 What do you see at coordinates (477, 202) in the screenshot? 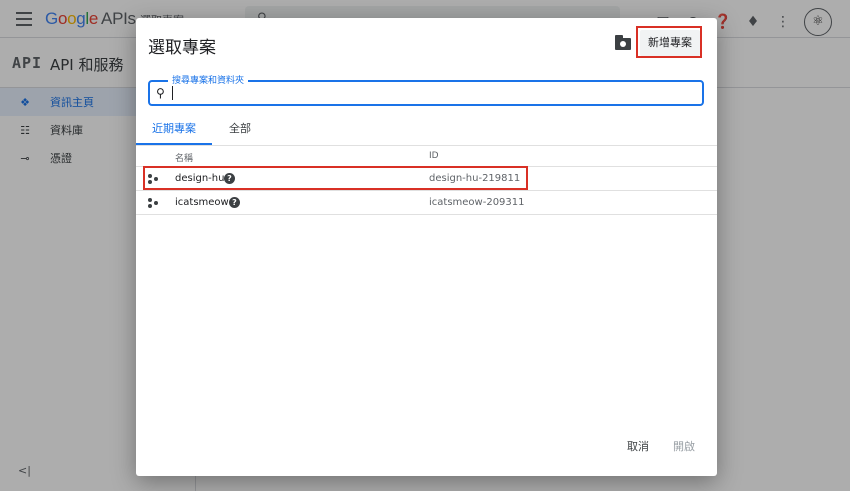
I see `project-id: icatsmeow-209311` at bounding box center [477, 202].